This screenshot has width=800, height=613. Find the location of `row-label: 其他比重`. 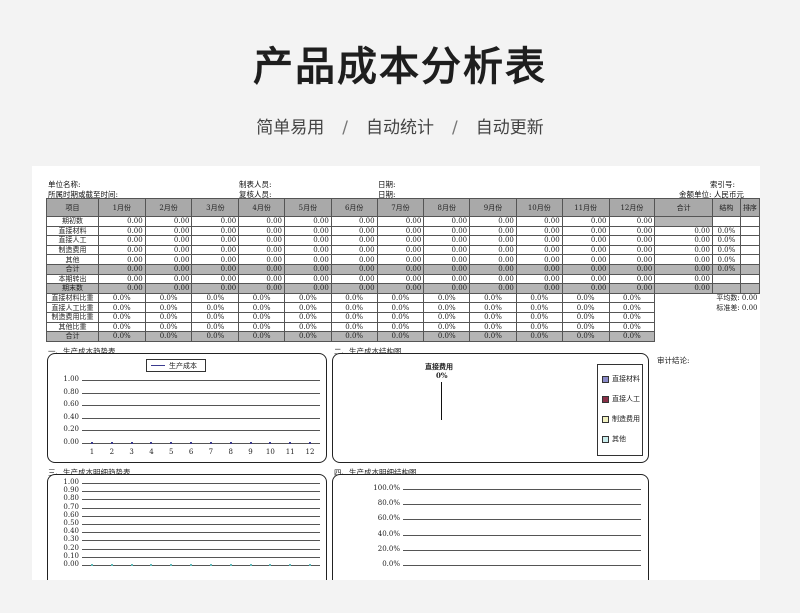

row-label: 其他比重 is located at coordinates (72, 327).